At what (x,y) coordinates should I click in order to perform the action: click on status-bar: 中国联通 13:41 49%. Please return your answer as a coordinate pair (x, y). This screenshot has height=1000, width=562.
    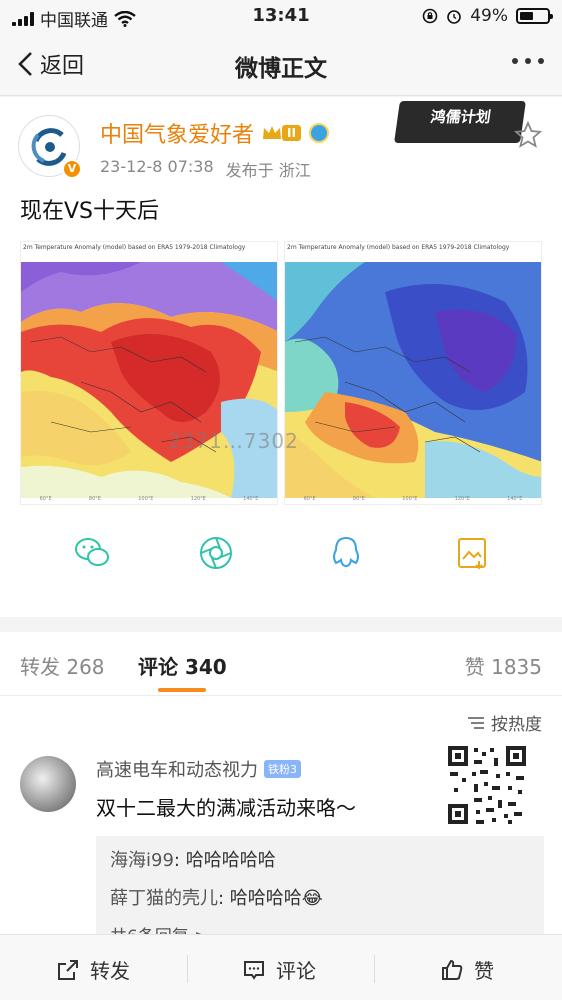
    Looking at the image, I should click on (281, 16).